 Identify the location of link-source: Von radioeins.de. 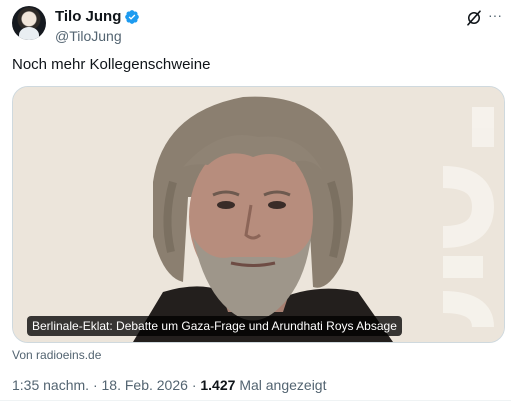
(56, 355).